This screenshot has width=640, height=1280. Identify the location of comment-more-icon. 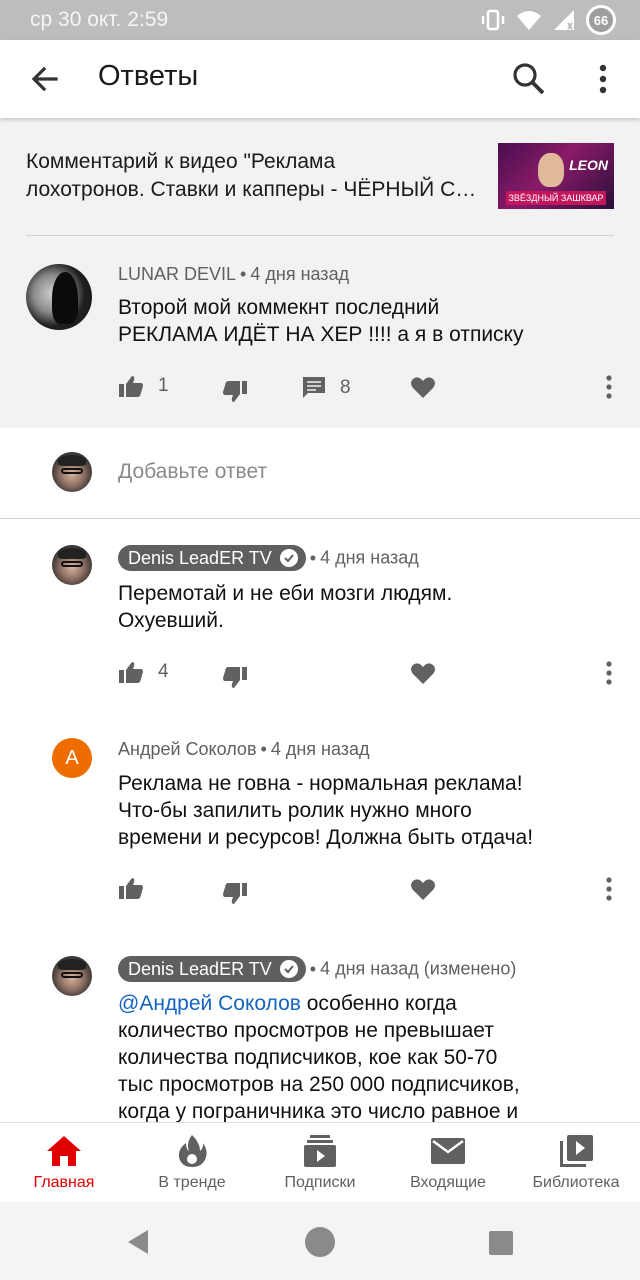
(609, 387).